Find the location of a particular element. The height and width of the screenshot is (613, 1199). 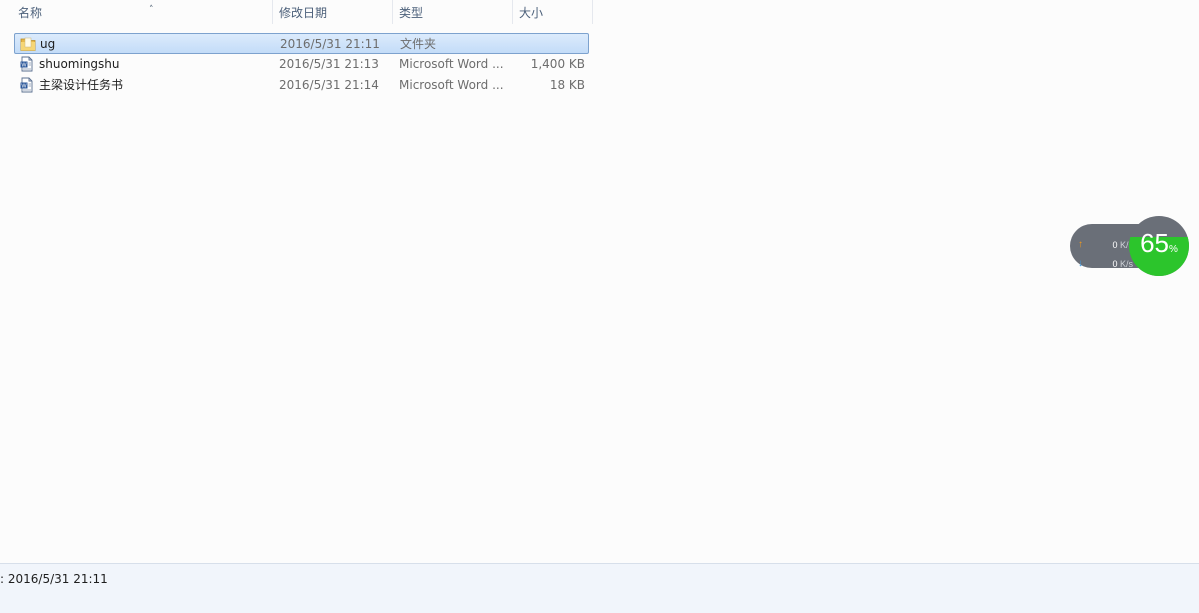

file-name: 主梁设计任务书 is located at coordinates (81, 85).